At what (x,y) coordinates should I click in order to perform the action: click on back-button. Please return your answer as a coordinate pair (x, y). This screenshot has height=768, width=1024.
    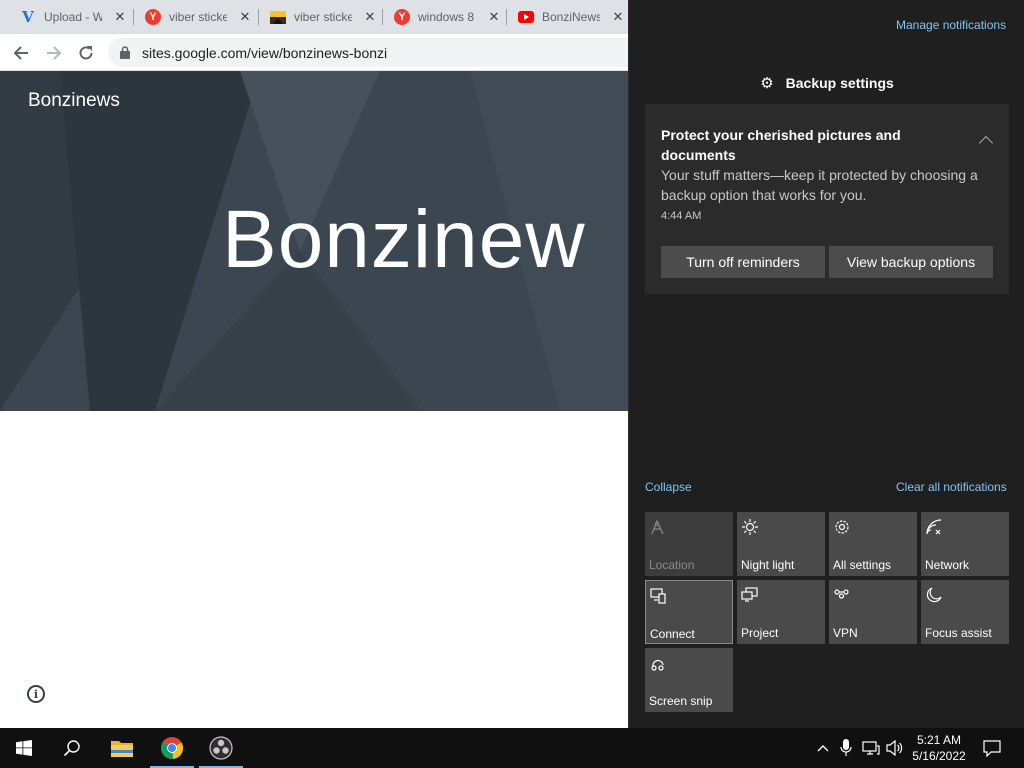
    Looking at the image, I should click on (21, 53).